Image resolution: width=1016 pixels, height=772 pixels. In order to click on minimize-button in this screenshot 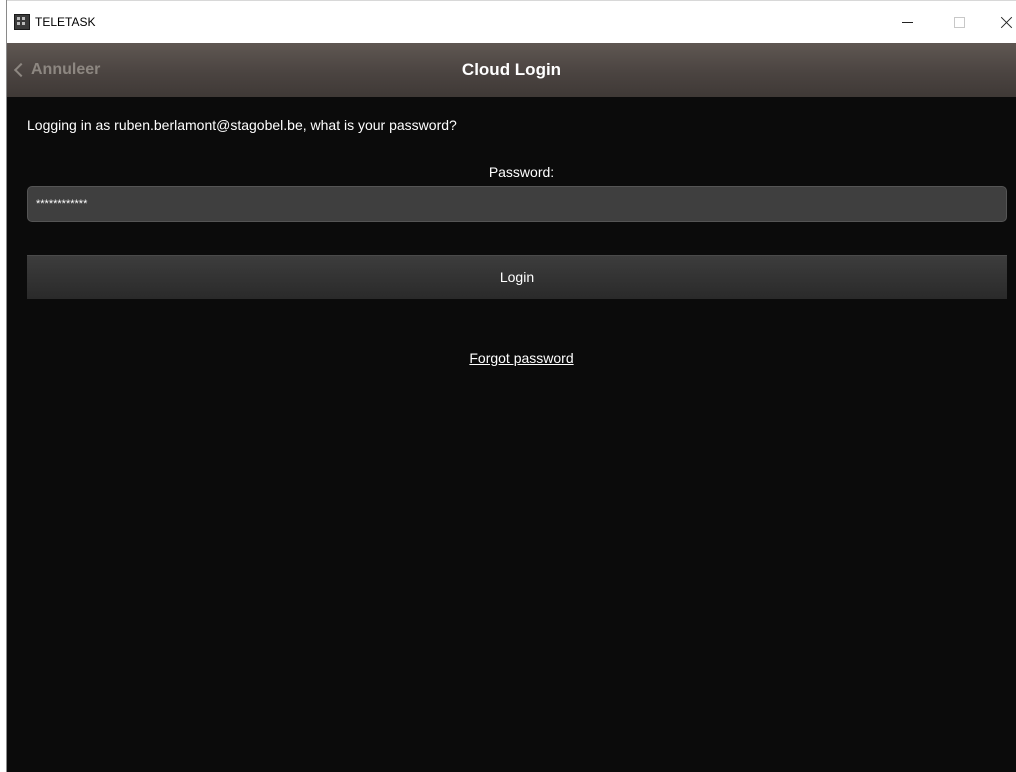, I will do `click(907, 22)`.